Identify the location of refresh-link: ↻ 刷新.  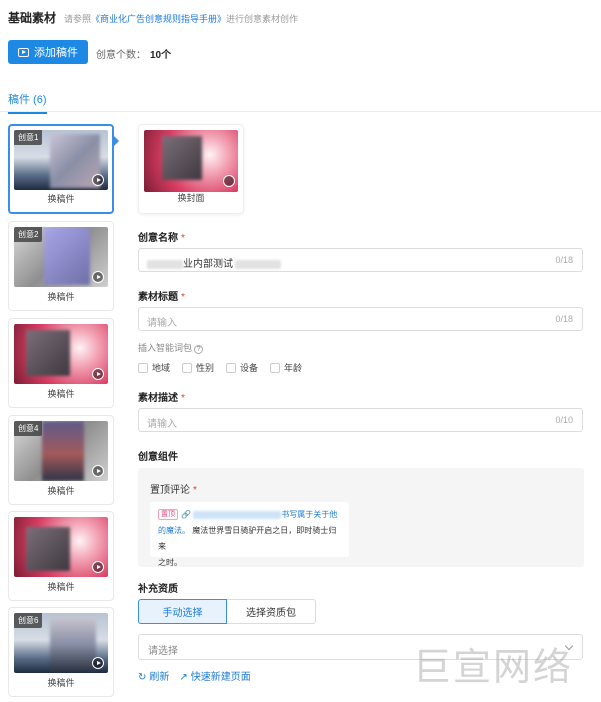
(153, 675).